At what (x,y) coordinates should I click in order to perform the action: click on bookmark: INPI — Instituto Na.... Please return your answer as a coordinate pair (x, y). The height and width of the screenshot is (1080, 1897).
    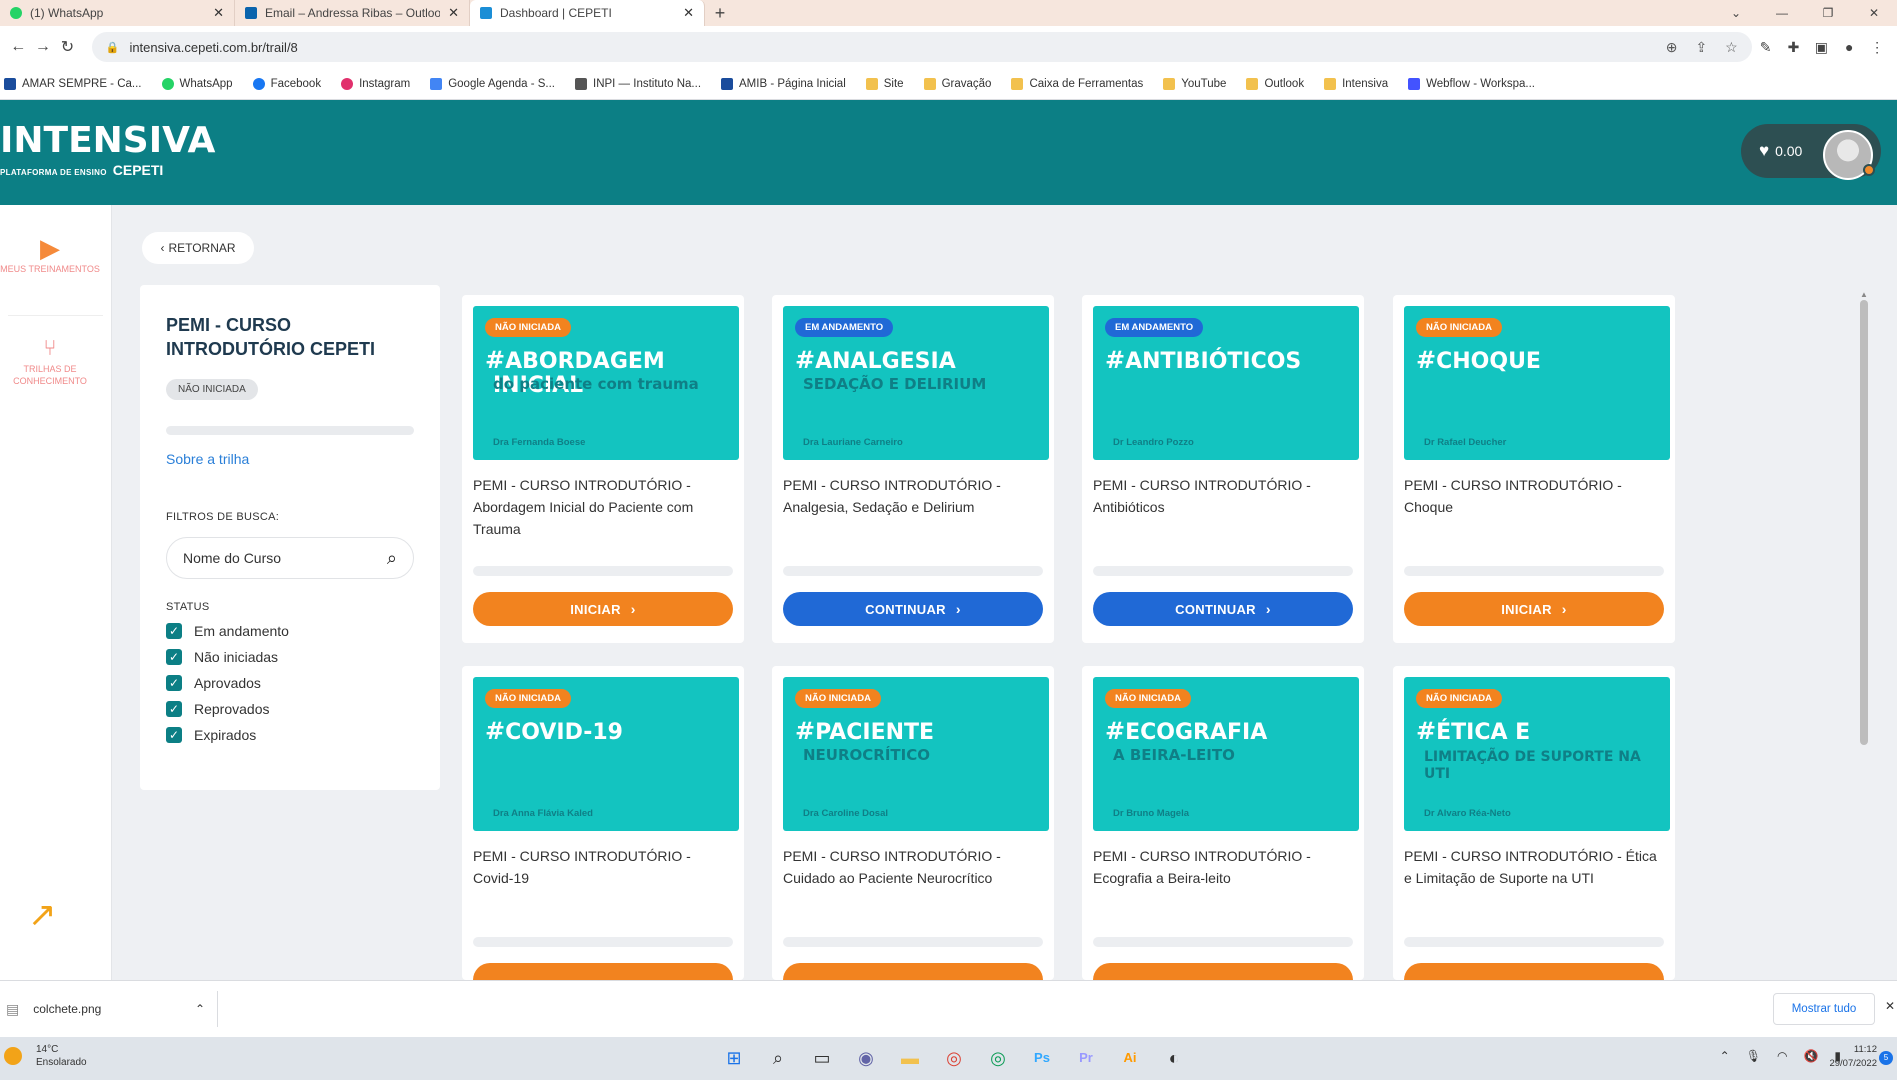
    Looking at the image, I should click on (638, 83).